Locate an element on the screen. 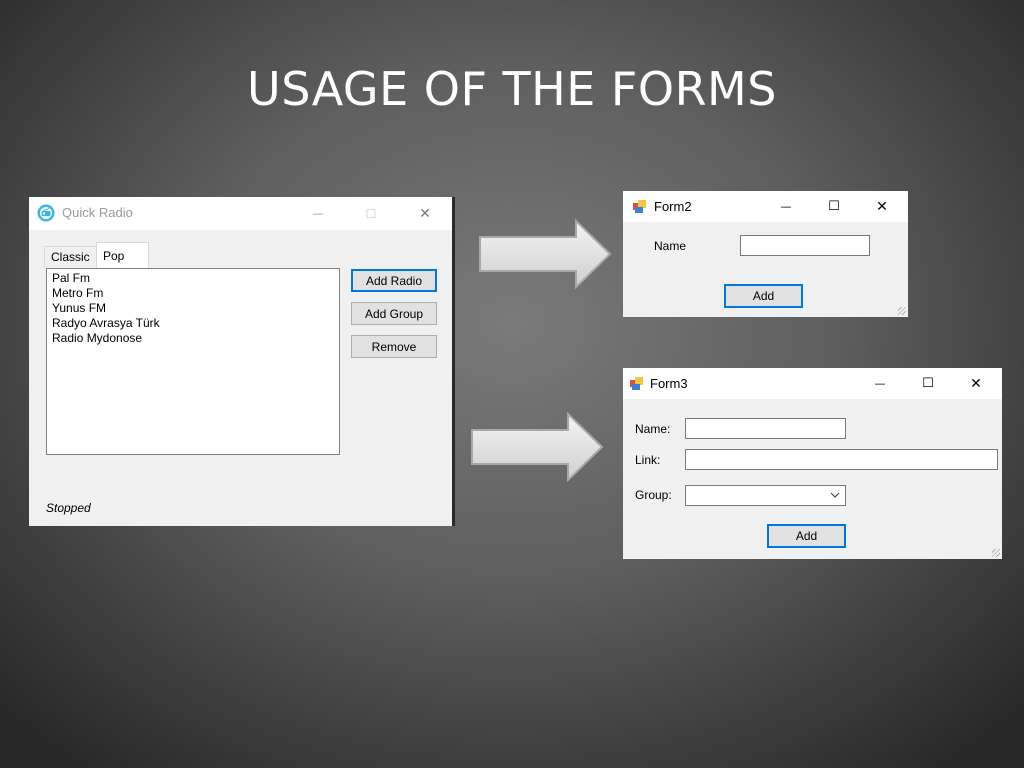  form2-window: Form2 — ☐ ✕ Name Add is located at coordinates (765, 254).